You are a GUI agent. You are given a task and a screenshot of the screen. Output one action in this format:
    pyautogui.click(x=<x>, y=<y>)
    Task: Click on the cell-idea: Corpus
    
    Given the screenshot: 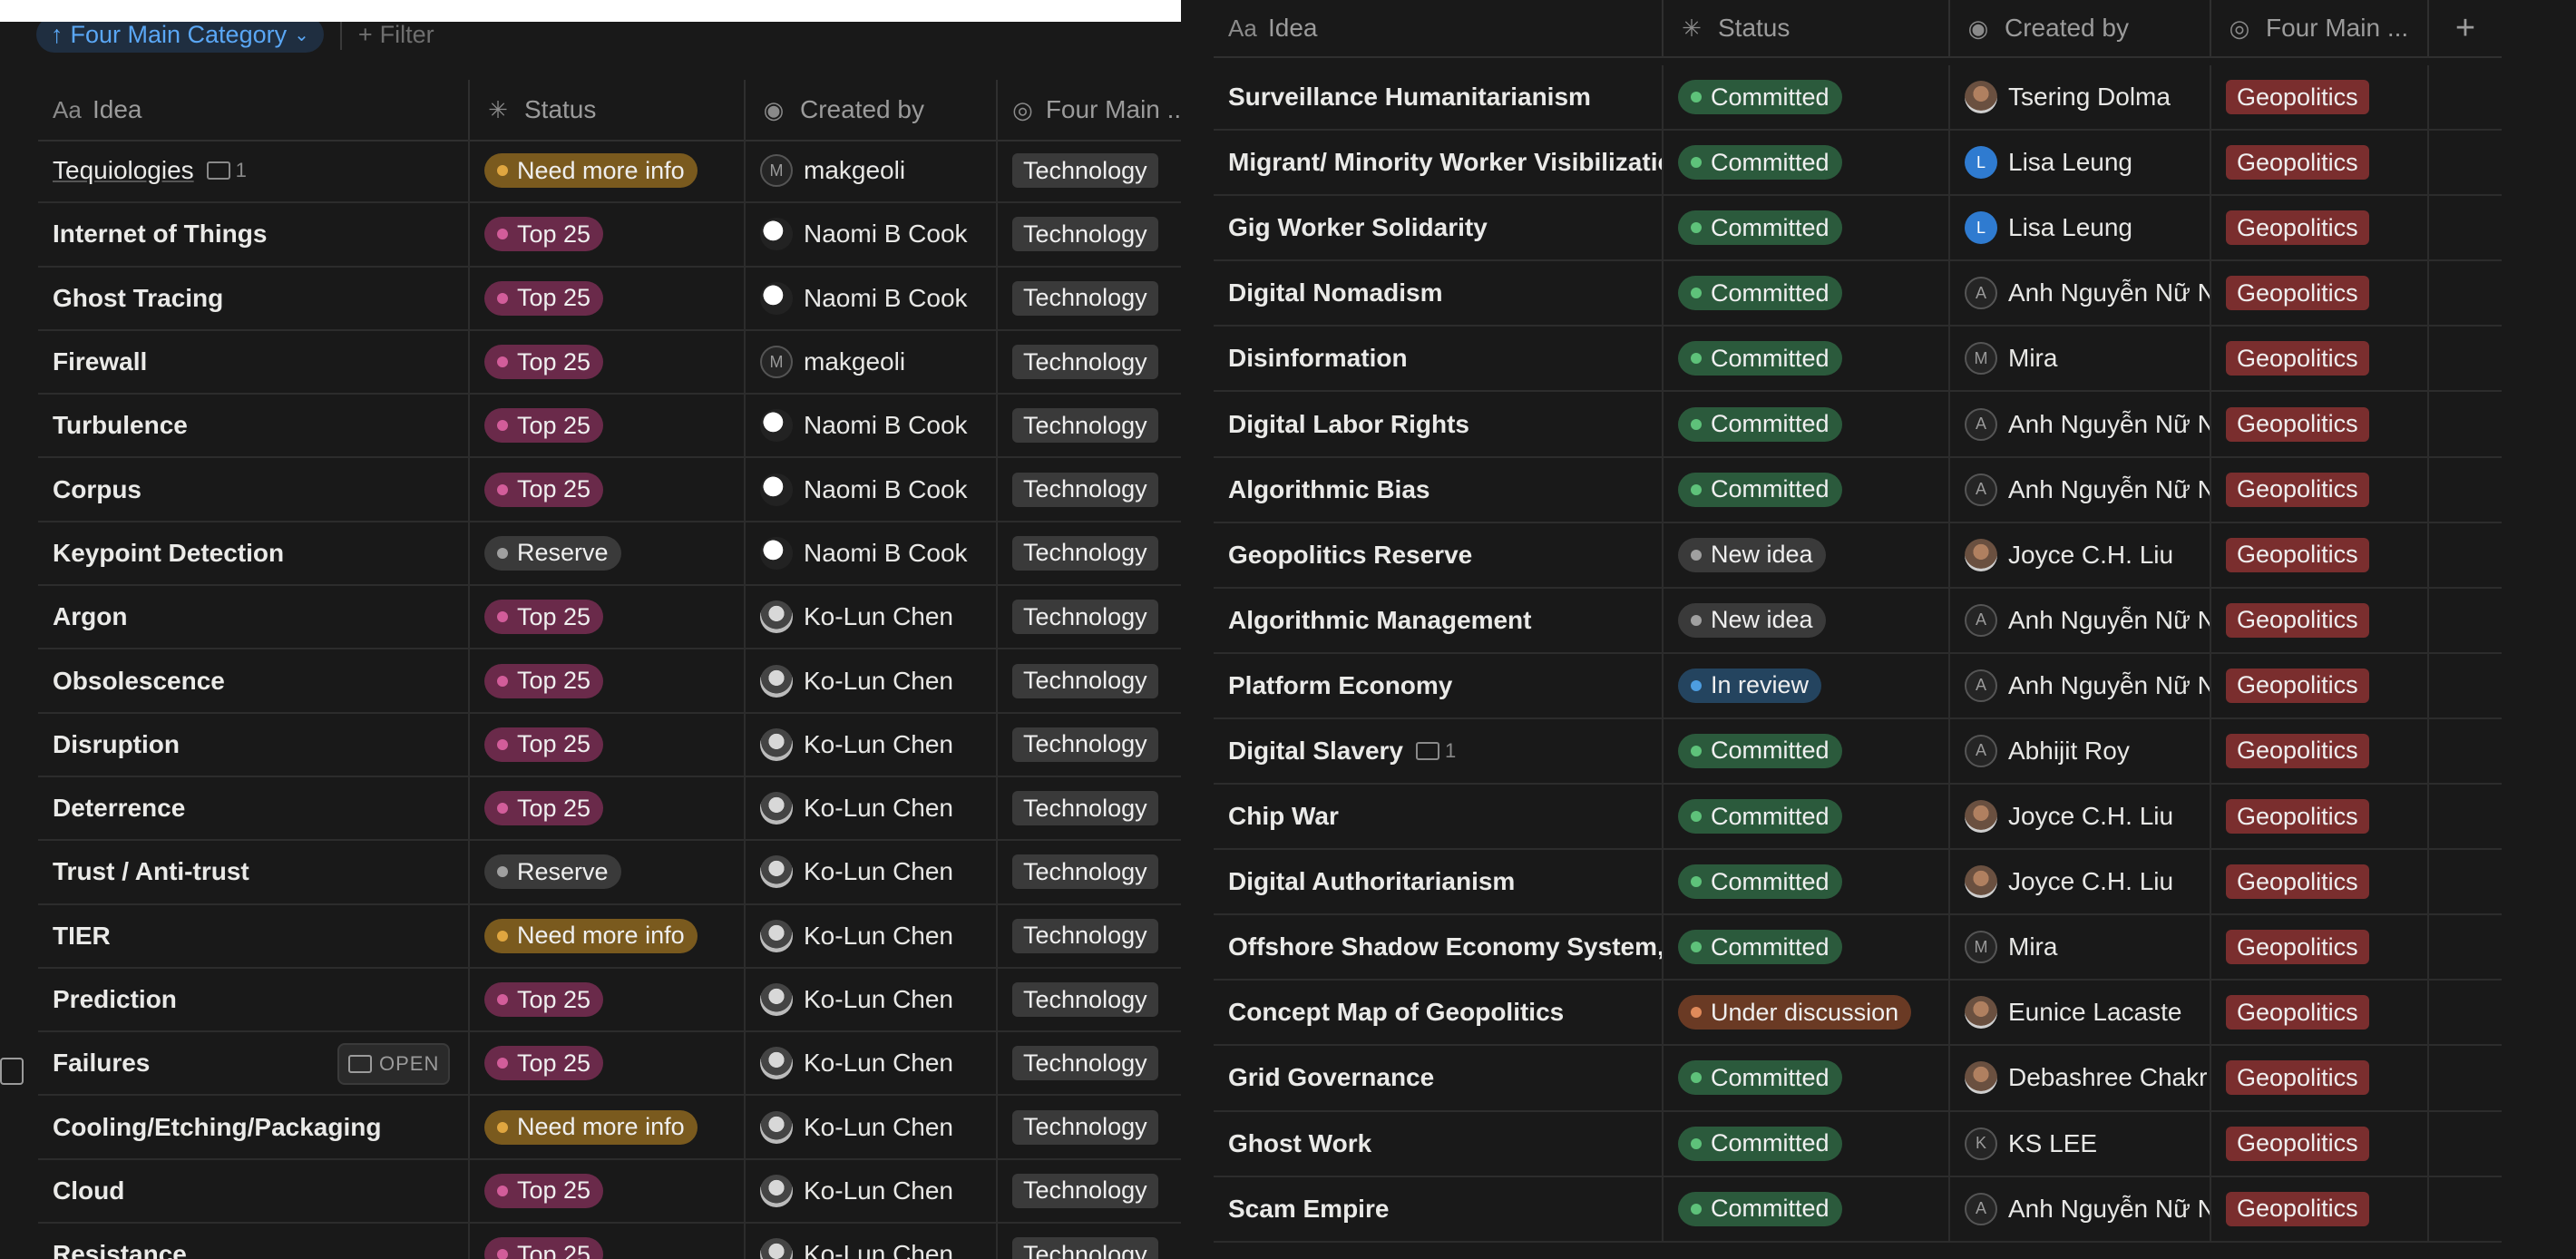 What is the action you would take?
    pyautogui.click(x=254, y=489)
    